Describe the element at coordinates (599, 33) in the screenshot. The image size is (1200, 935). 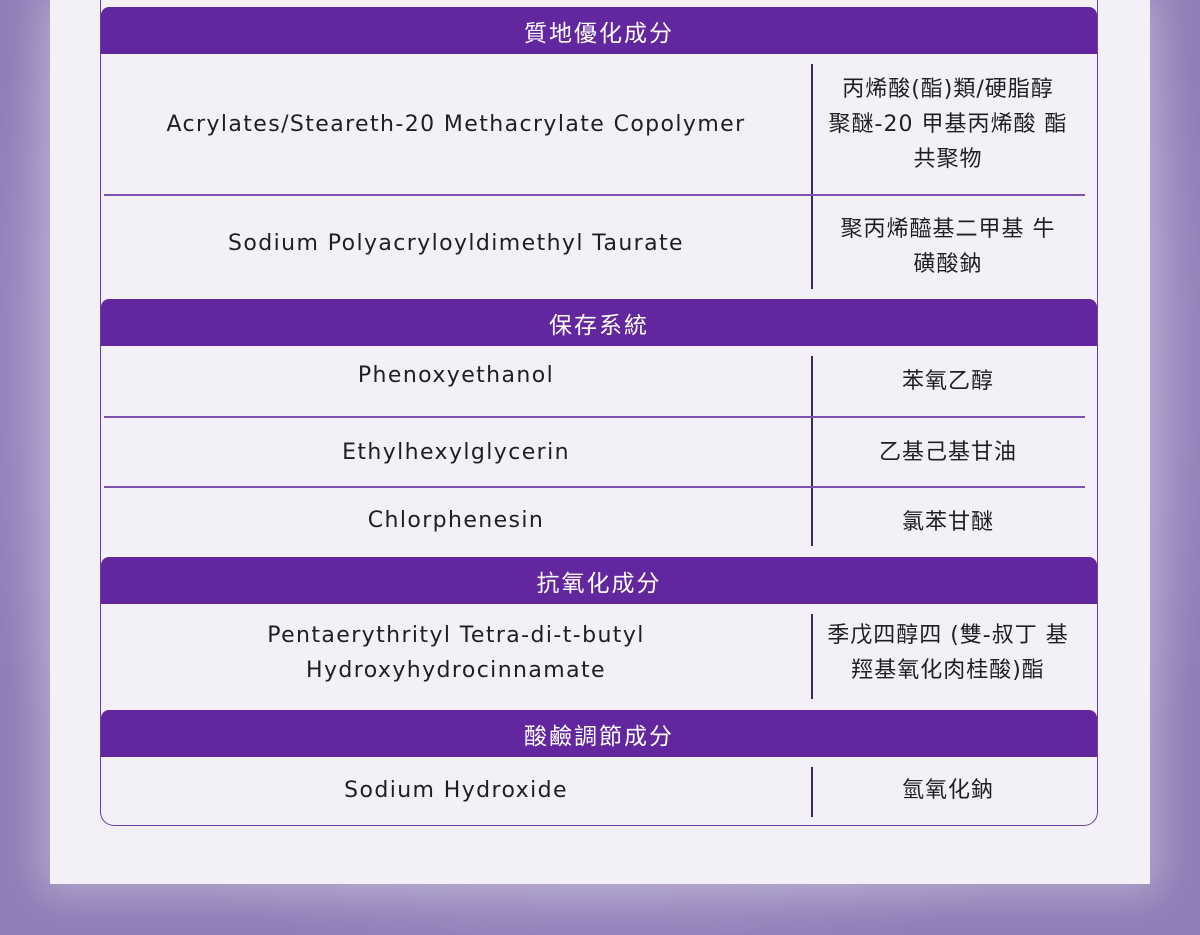
I see `section-title: 質地優化成分` at that location.